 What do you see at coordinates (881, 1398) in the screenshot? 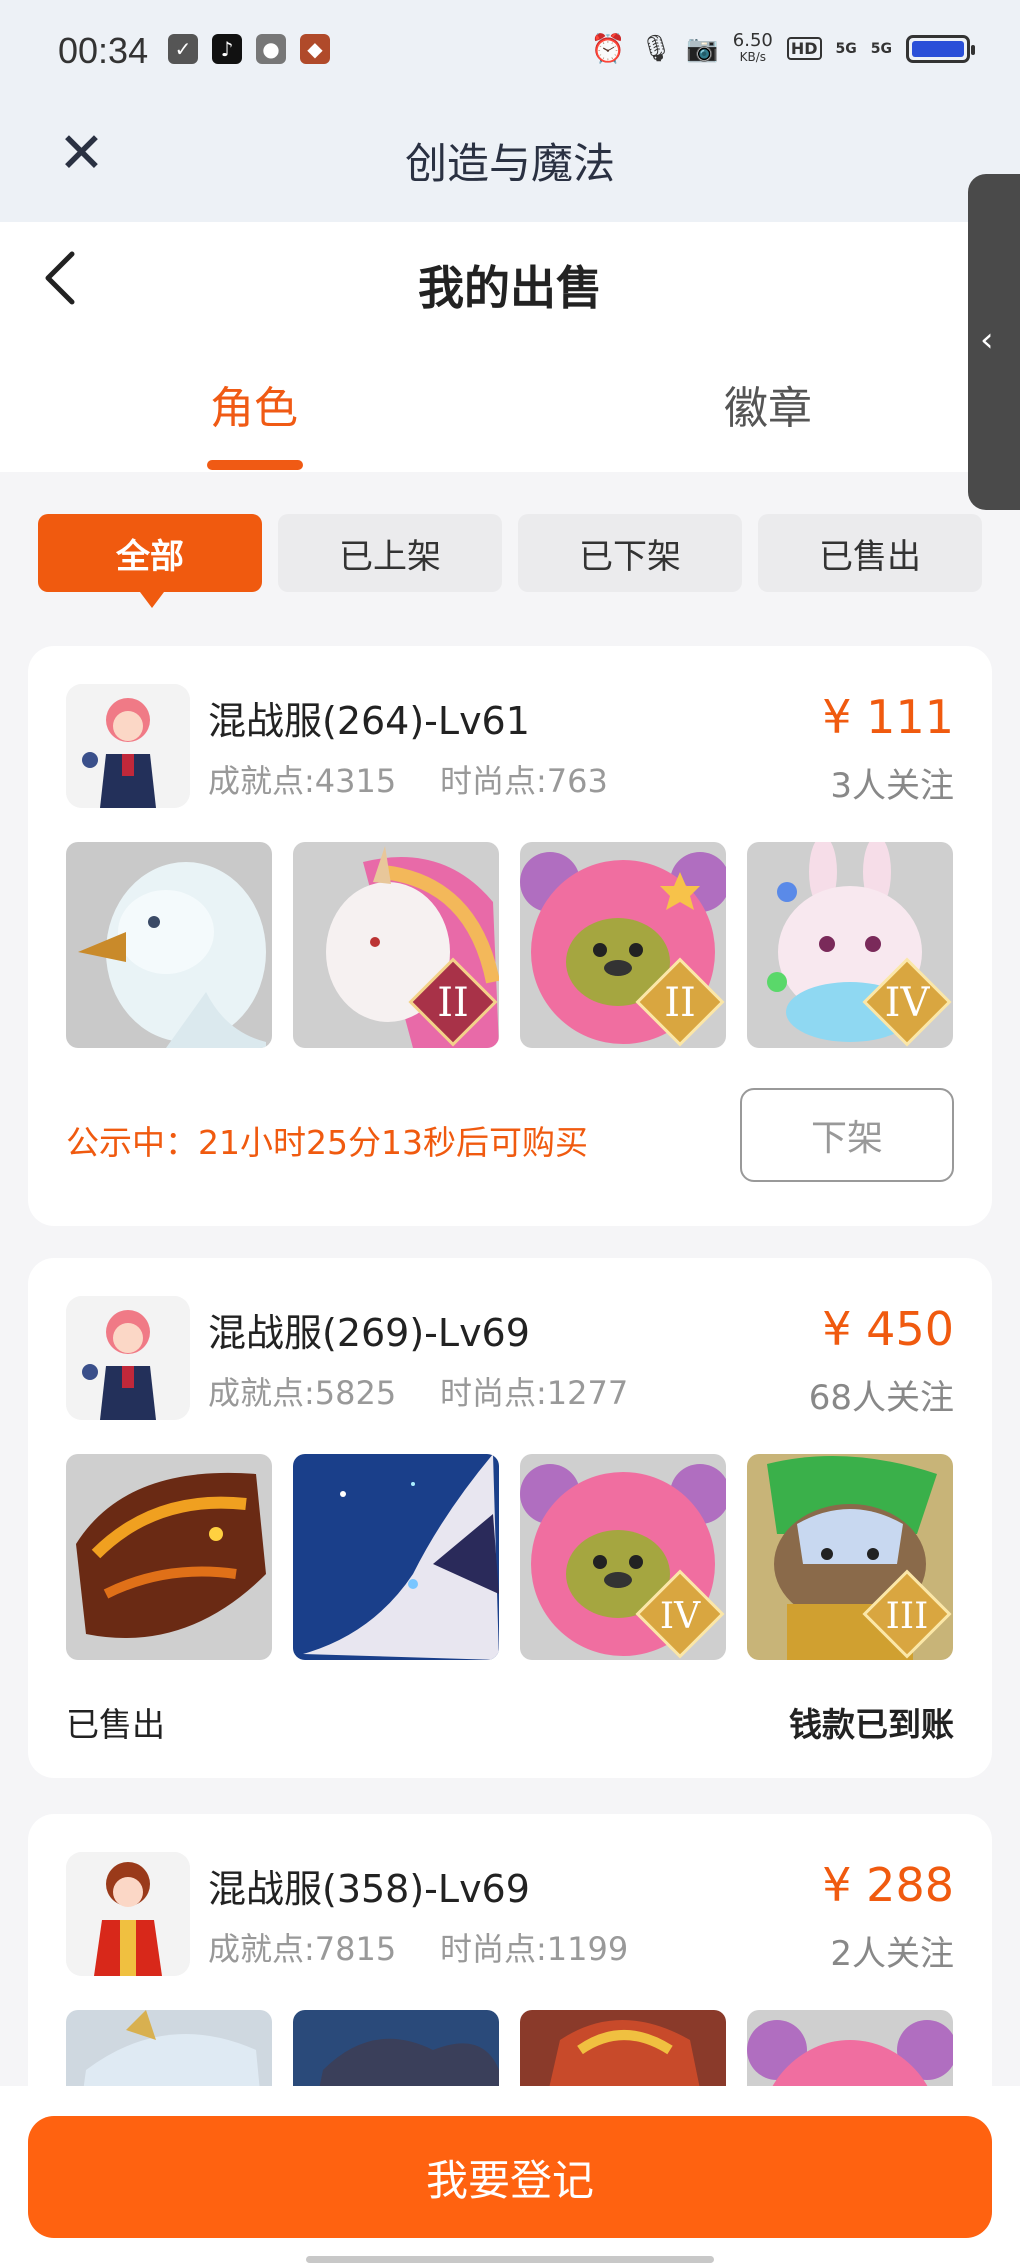
I see `follower-count: 68人关注` at bounding box center [881, 1398].